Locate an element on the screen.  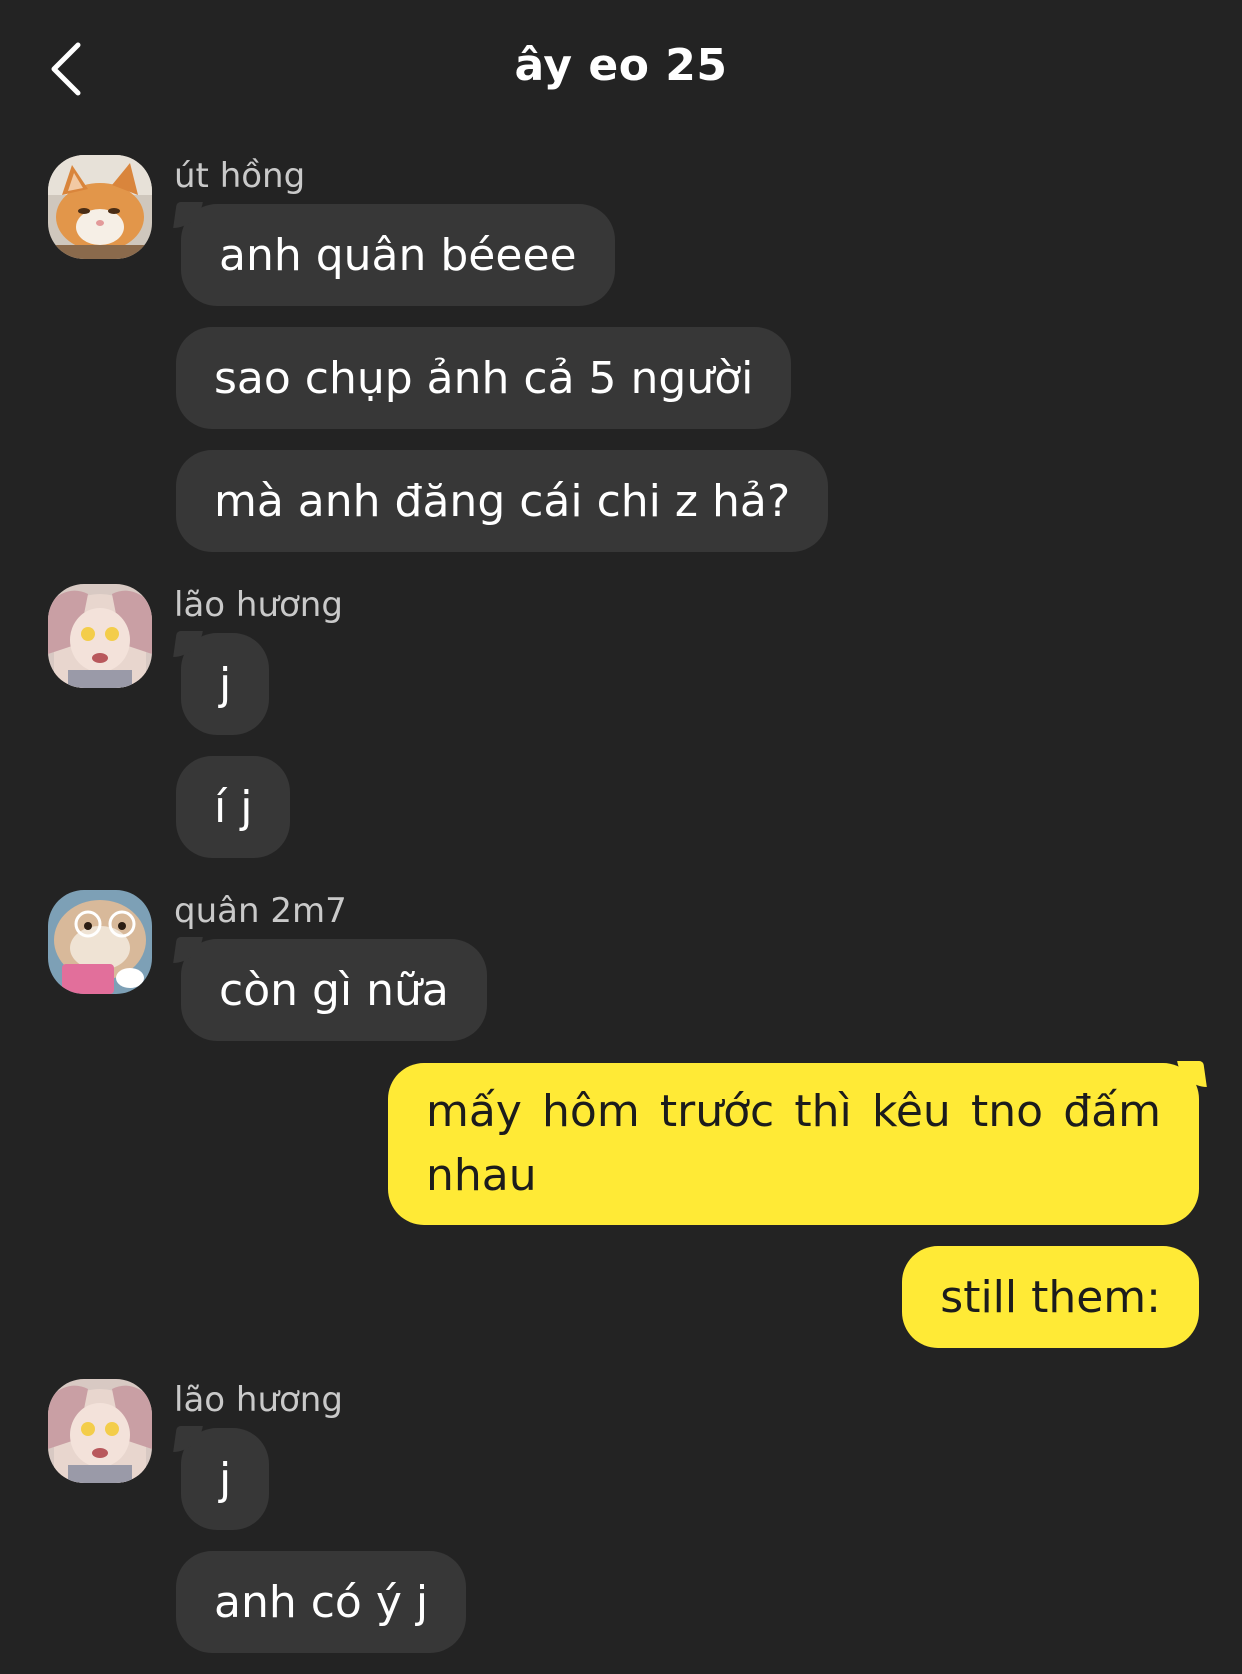
message-text: mà anh đăng cái chi z hả? is located at coordinates (502, 501).